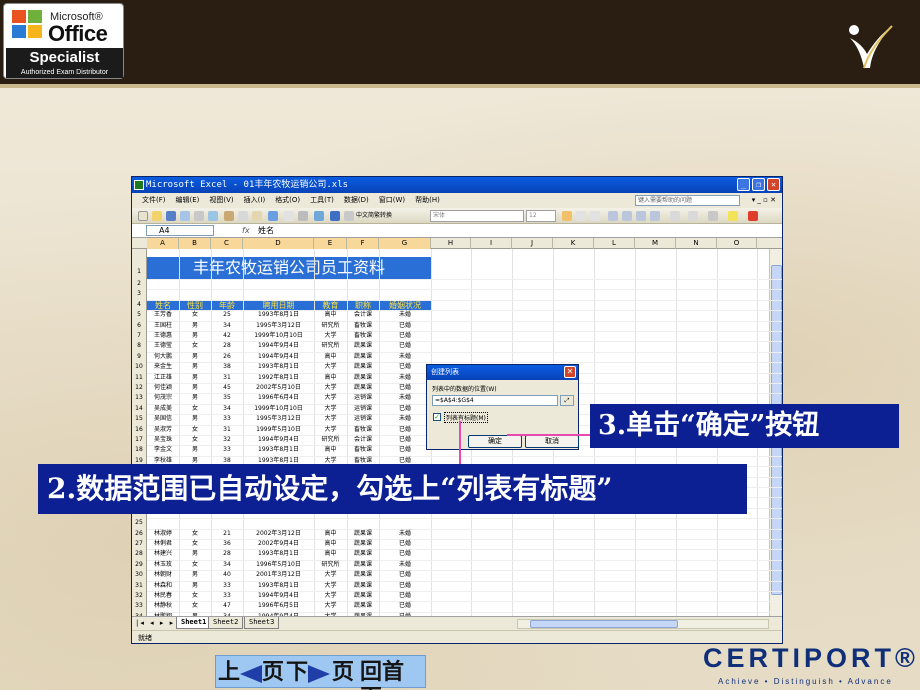 The width and height of the screenshot is (920, 690). What do you see at coordinates (278, 575) in the screenshot?
I see `table-cell: 2001年3月12日` at bounding box center [278, 575].